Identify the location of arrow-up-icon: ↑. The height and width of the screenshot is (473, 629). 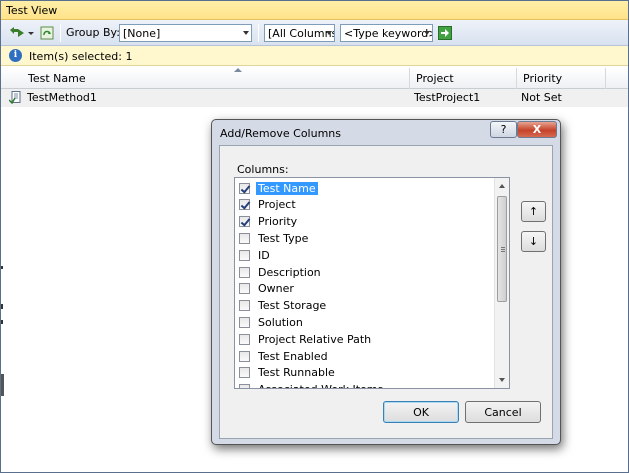
(533, 211).